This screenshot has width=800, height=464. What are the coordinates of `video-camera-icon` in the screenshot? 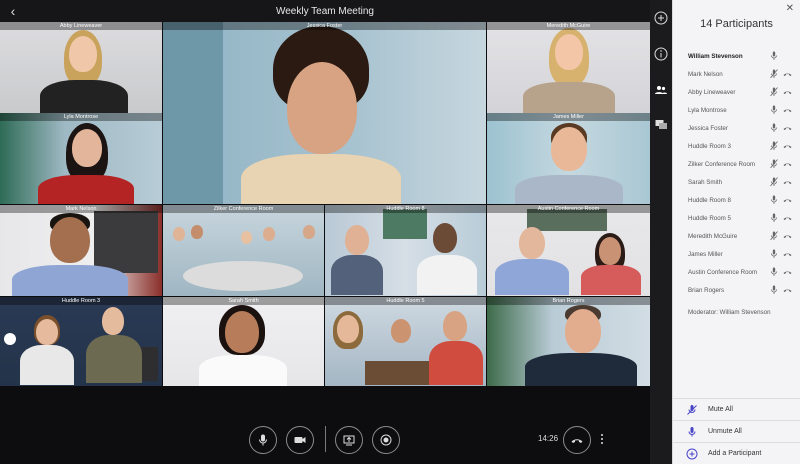 It's located at (300, 440).